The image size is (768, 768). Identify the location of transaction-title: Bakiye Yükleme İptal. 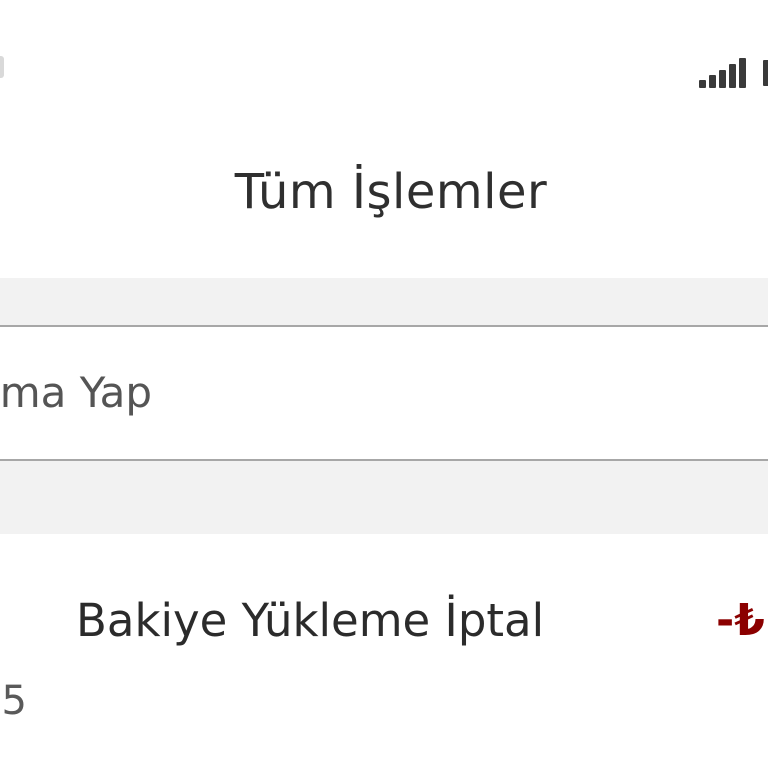
(310, 620).